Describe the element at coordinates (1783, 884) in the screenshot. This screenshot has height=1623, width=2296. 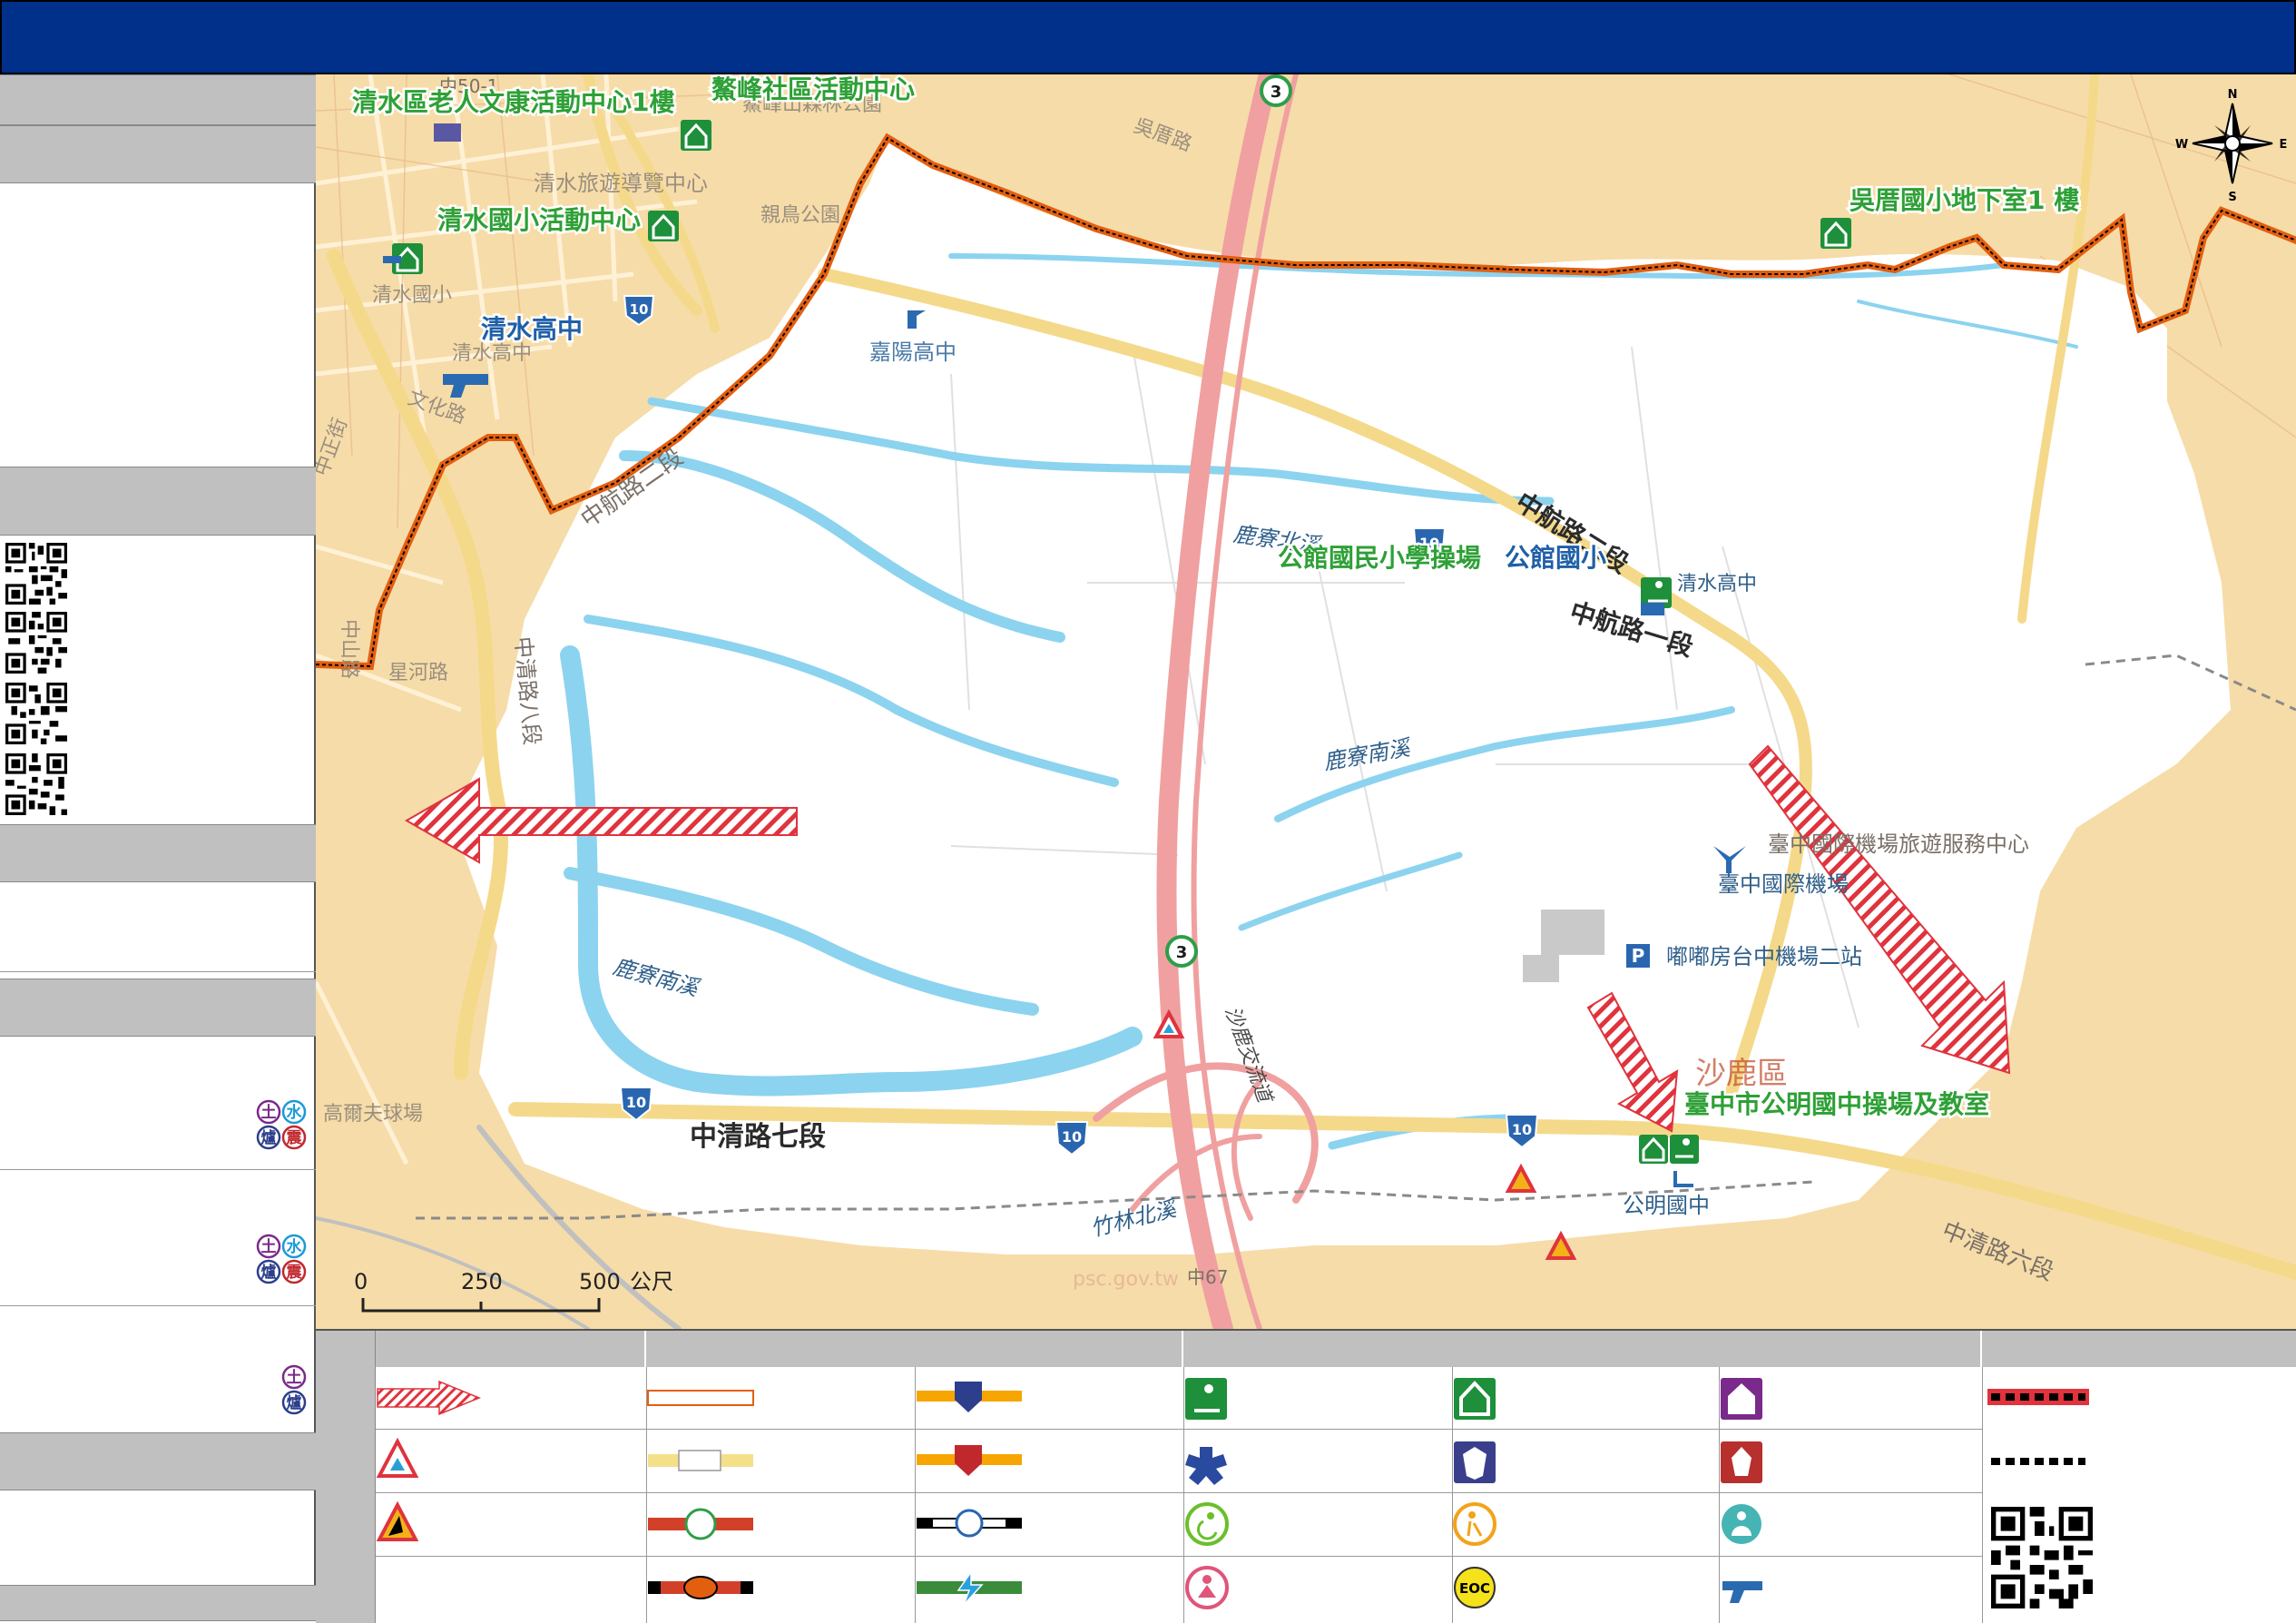
I see `base-label: 臺中國際機場` at that location.